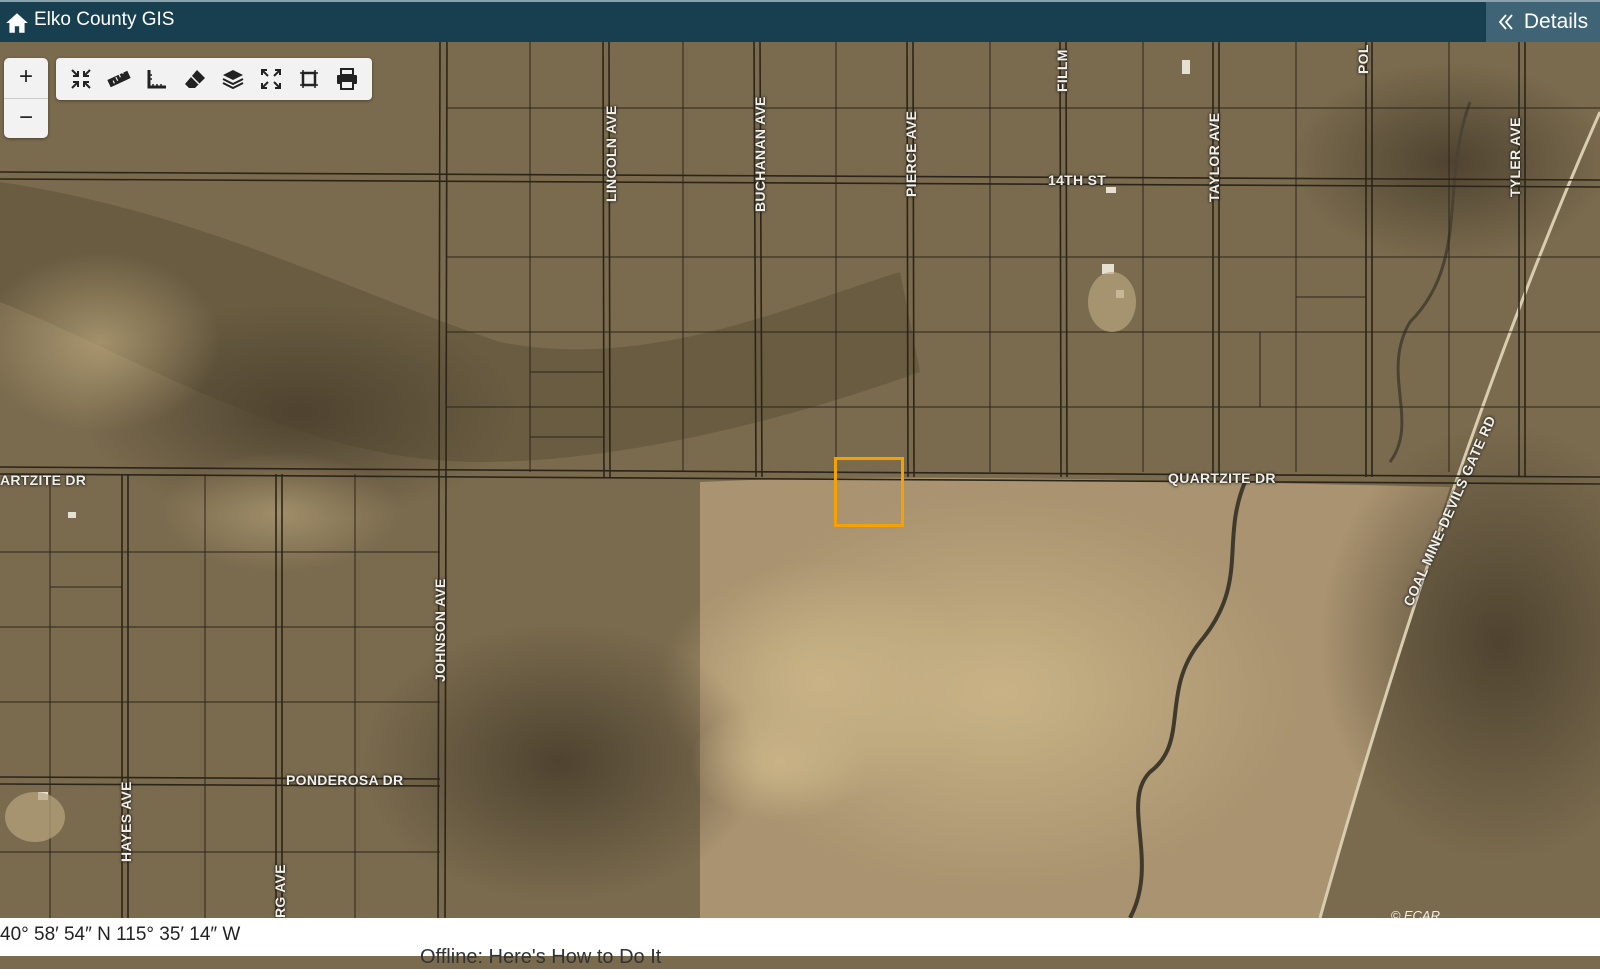  Describe the element at coordinates (1515, 157) in the screenshot. I see `road-label-tyler: TYLER AVE` at that location.